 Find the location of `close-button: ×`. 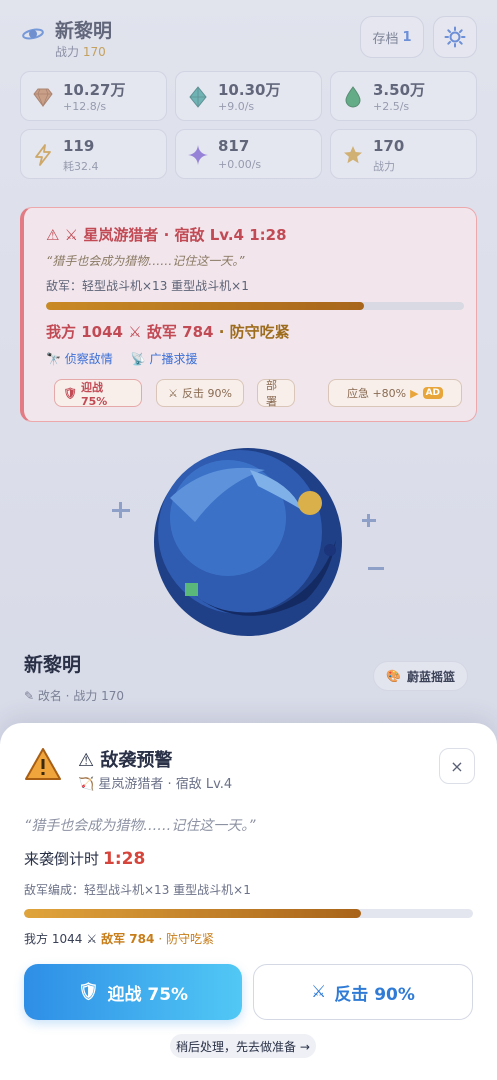

close-button: × is located at coordinates (457, 766).